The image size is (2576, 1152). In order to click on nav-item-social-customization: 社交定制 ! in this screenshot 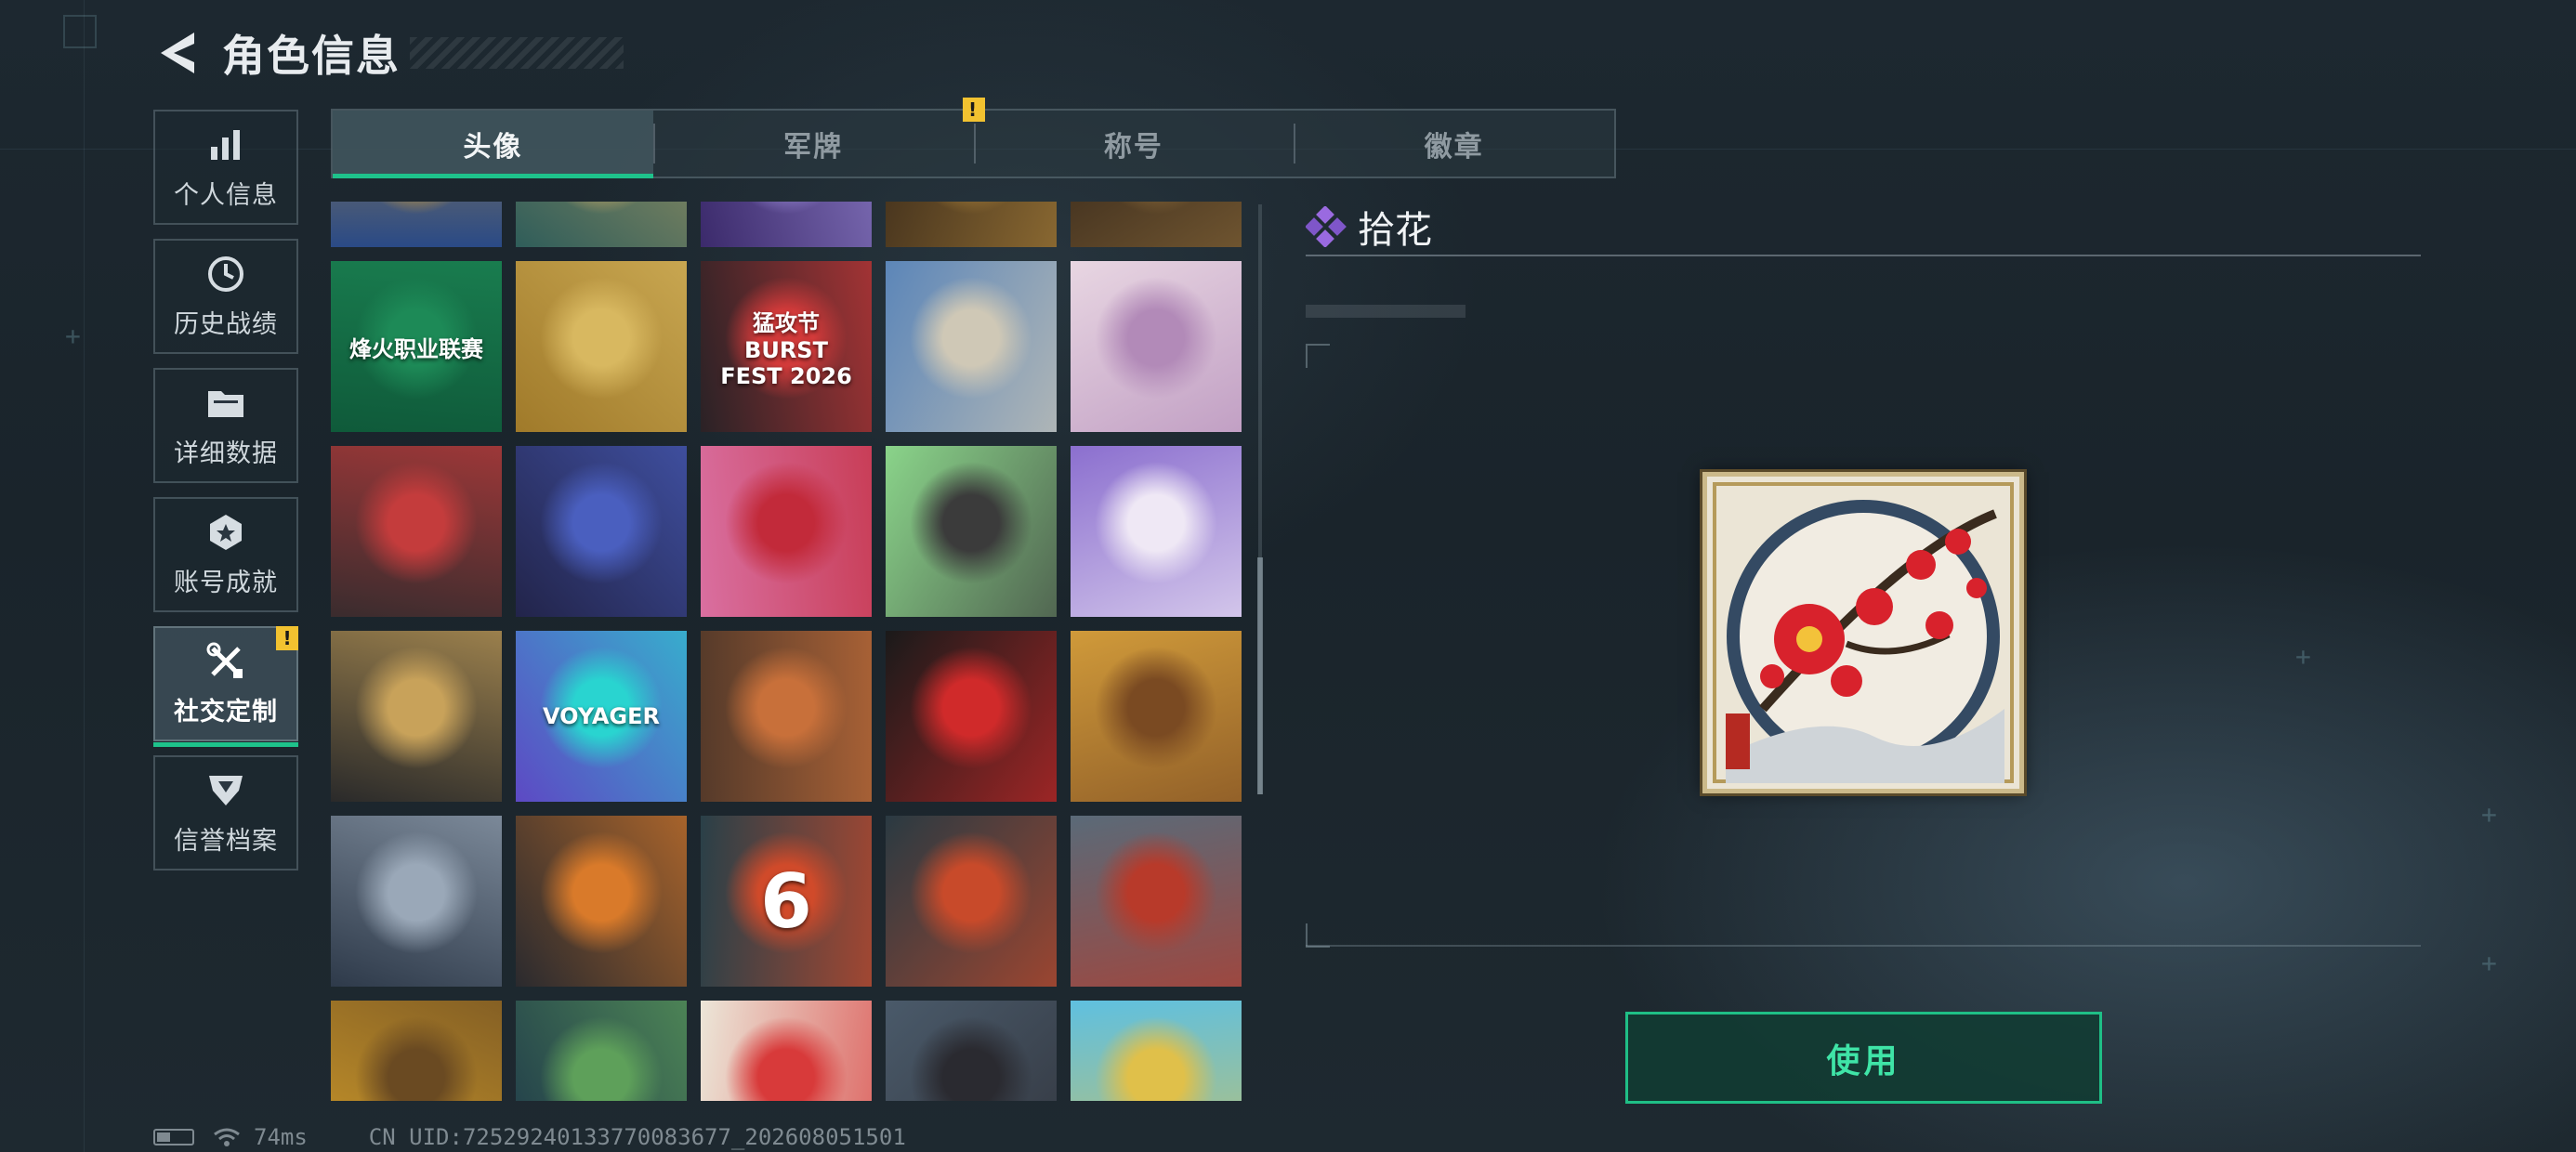, I will do `click(225, 686)`.